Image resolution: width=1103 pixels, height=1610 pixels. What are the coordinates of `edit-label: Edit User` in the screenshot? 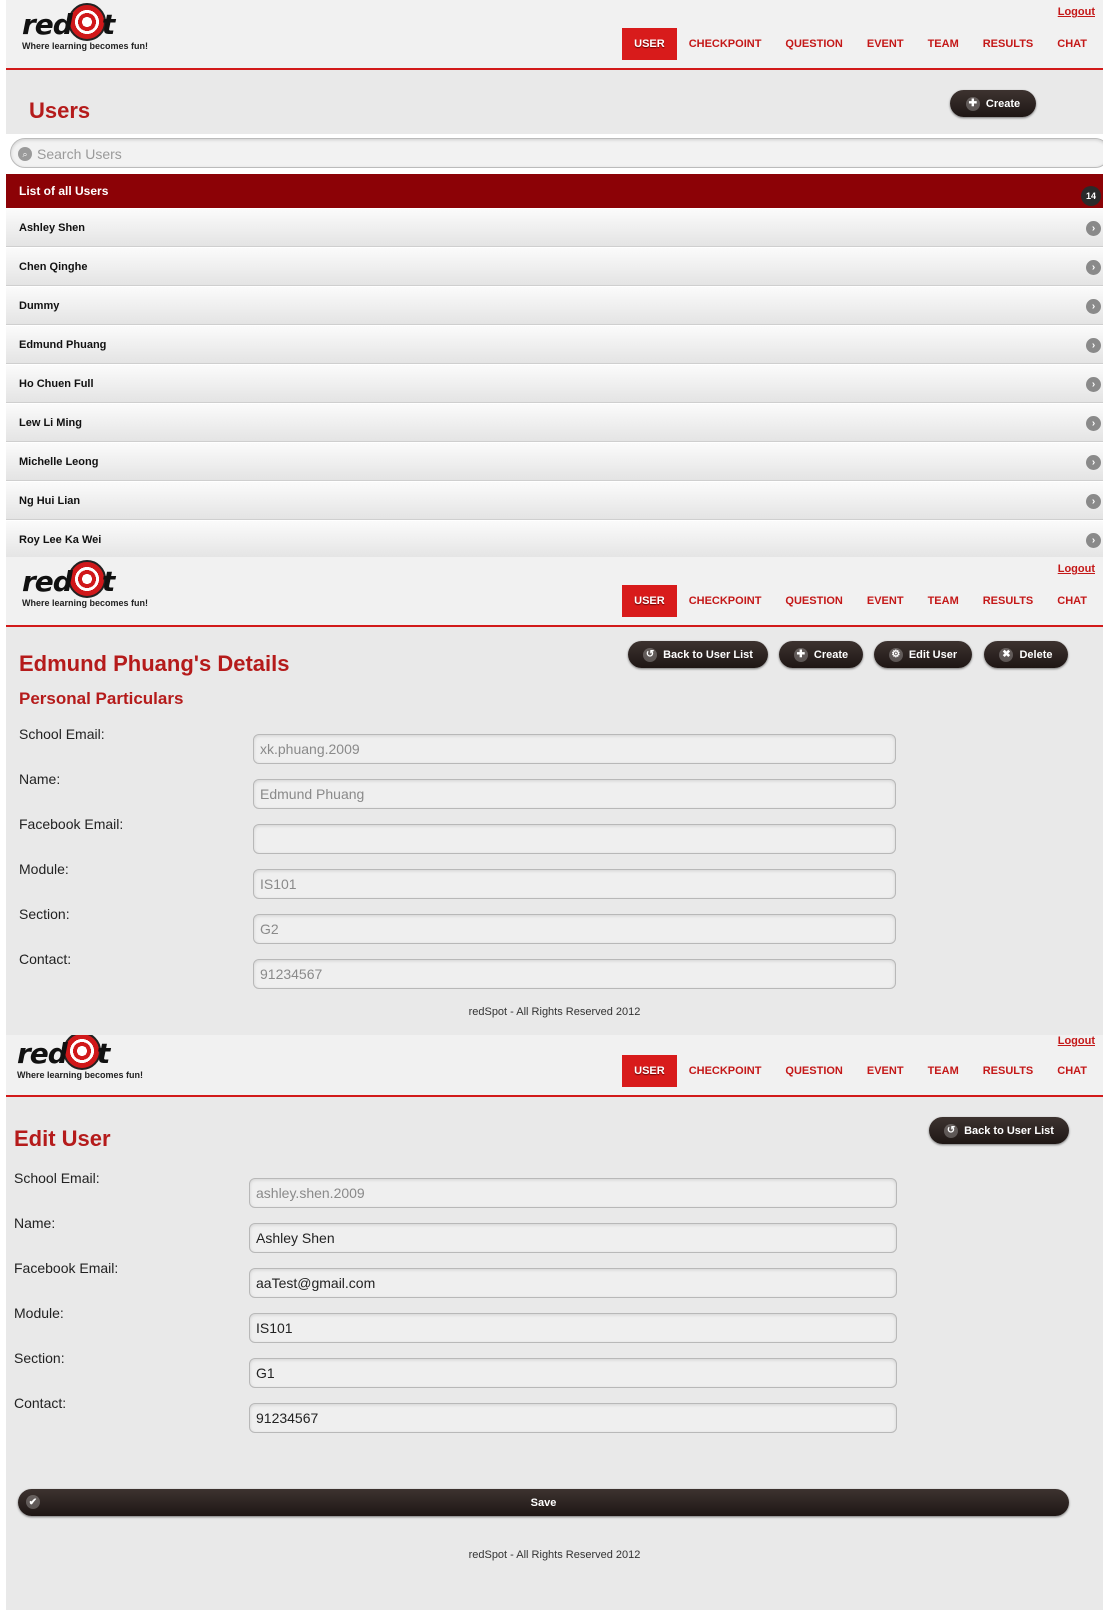 It's located at (933, 654).